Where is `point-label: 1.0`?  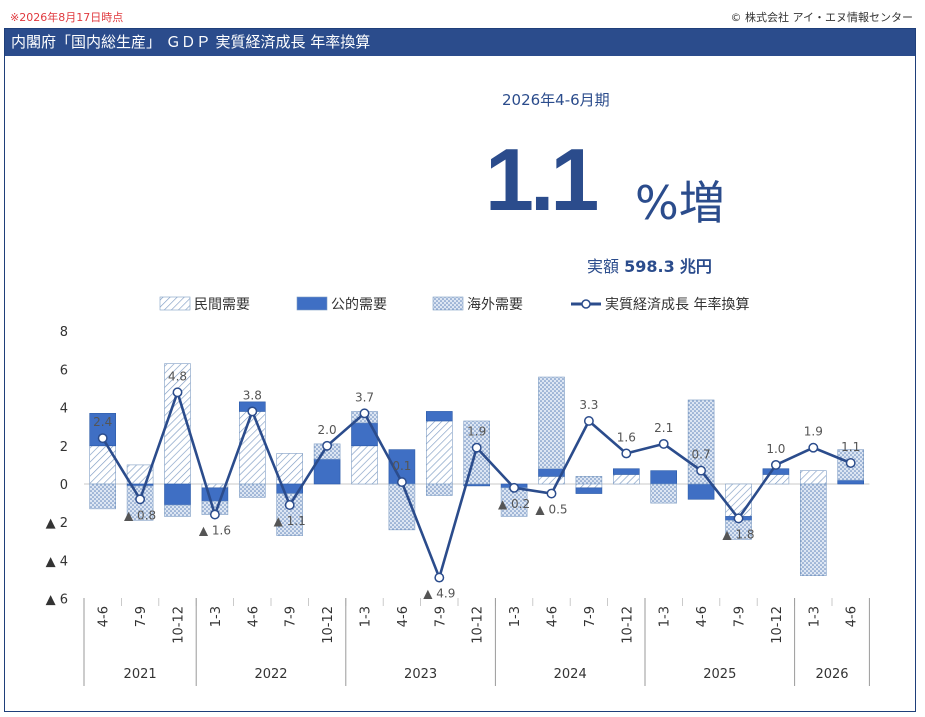
point-label: 1.0 is located at coordinates (775, 449).